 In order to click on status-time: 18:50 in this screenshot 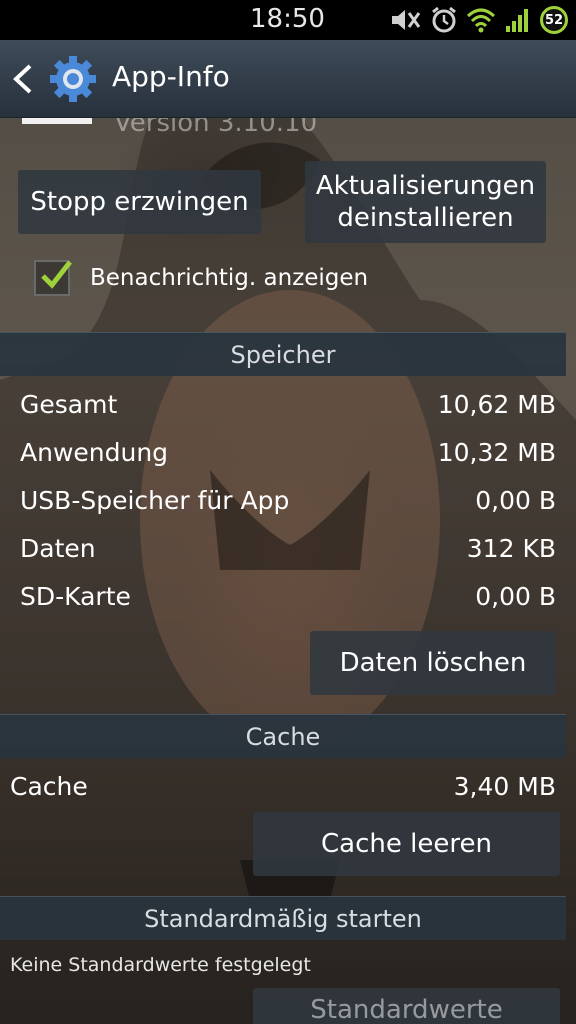, I will do `click(287, 19)`.